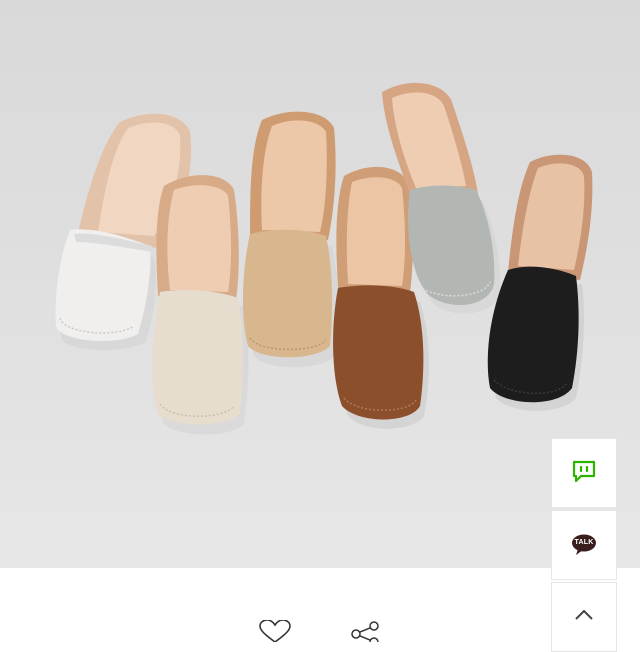 The width and height of the screenshot is (640, 652). Describe the element at coordinates (320, 604) in the screenshot. I see `product-action-bar` at that location.